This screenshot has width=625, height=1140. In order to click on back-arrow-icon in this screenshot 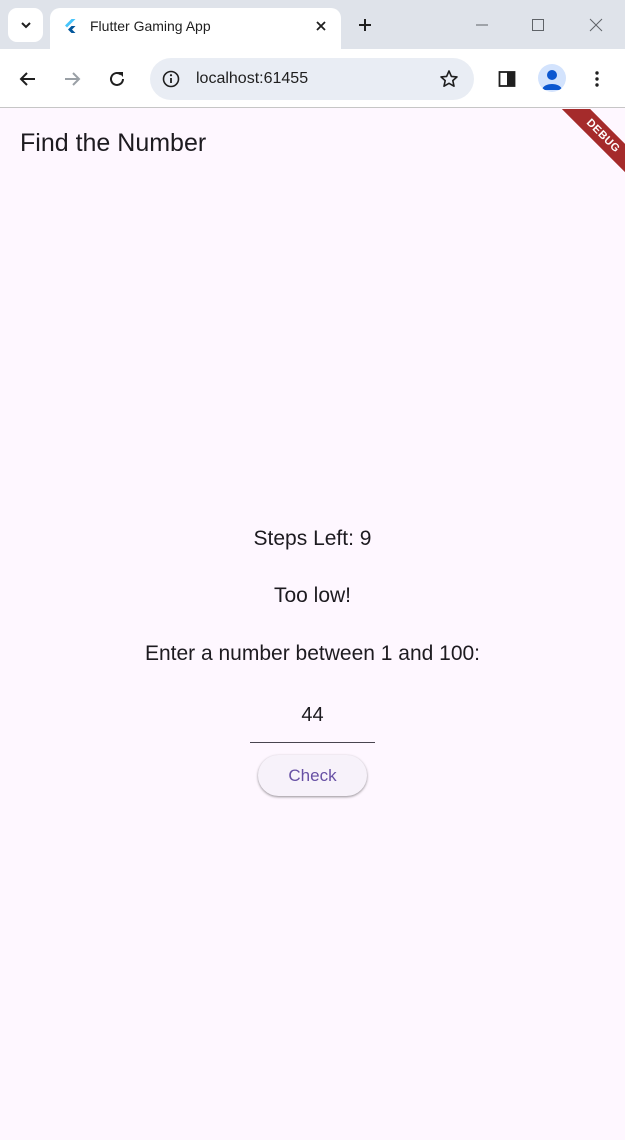, I will do `click(27, 79)`.